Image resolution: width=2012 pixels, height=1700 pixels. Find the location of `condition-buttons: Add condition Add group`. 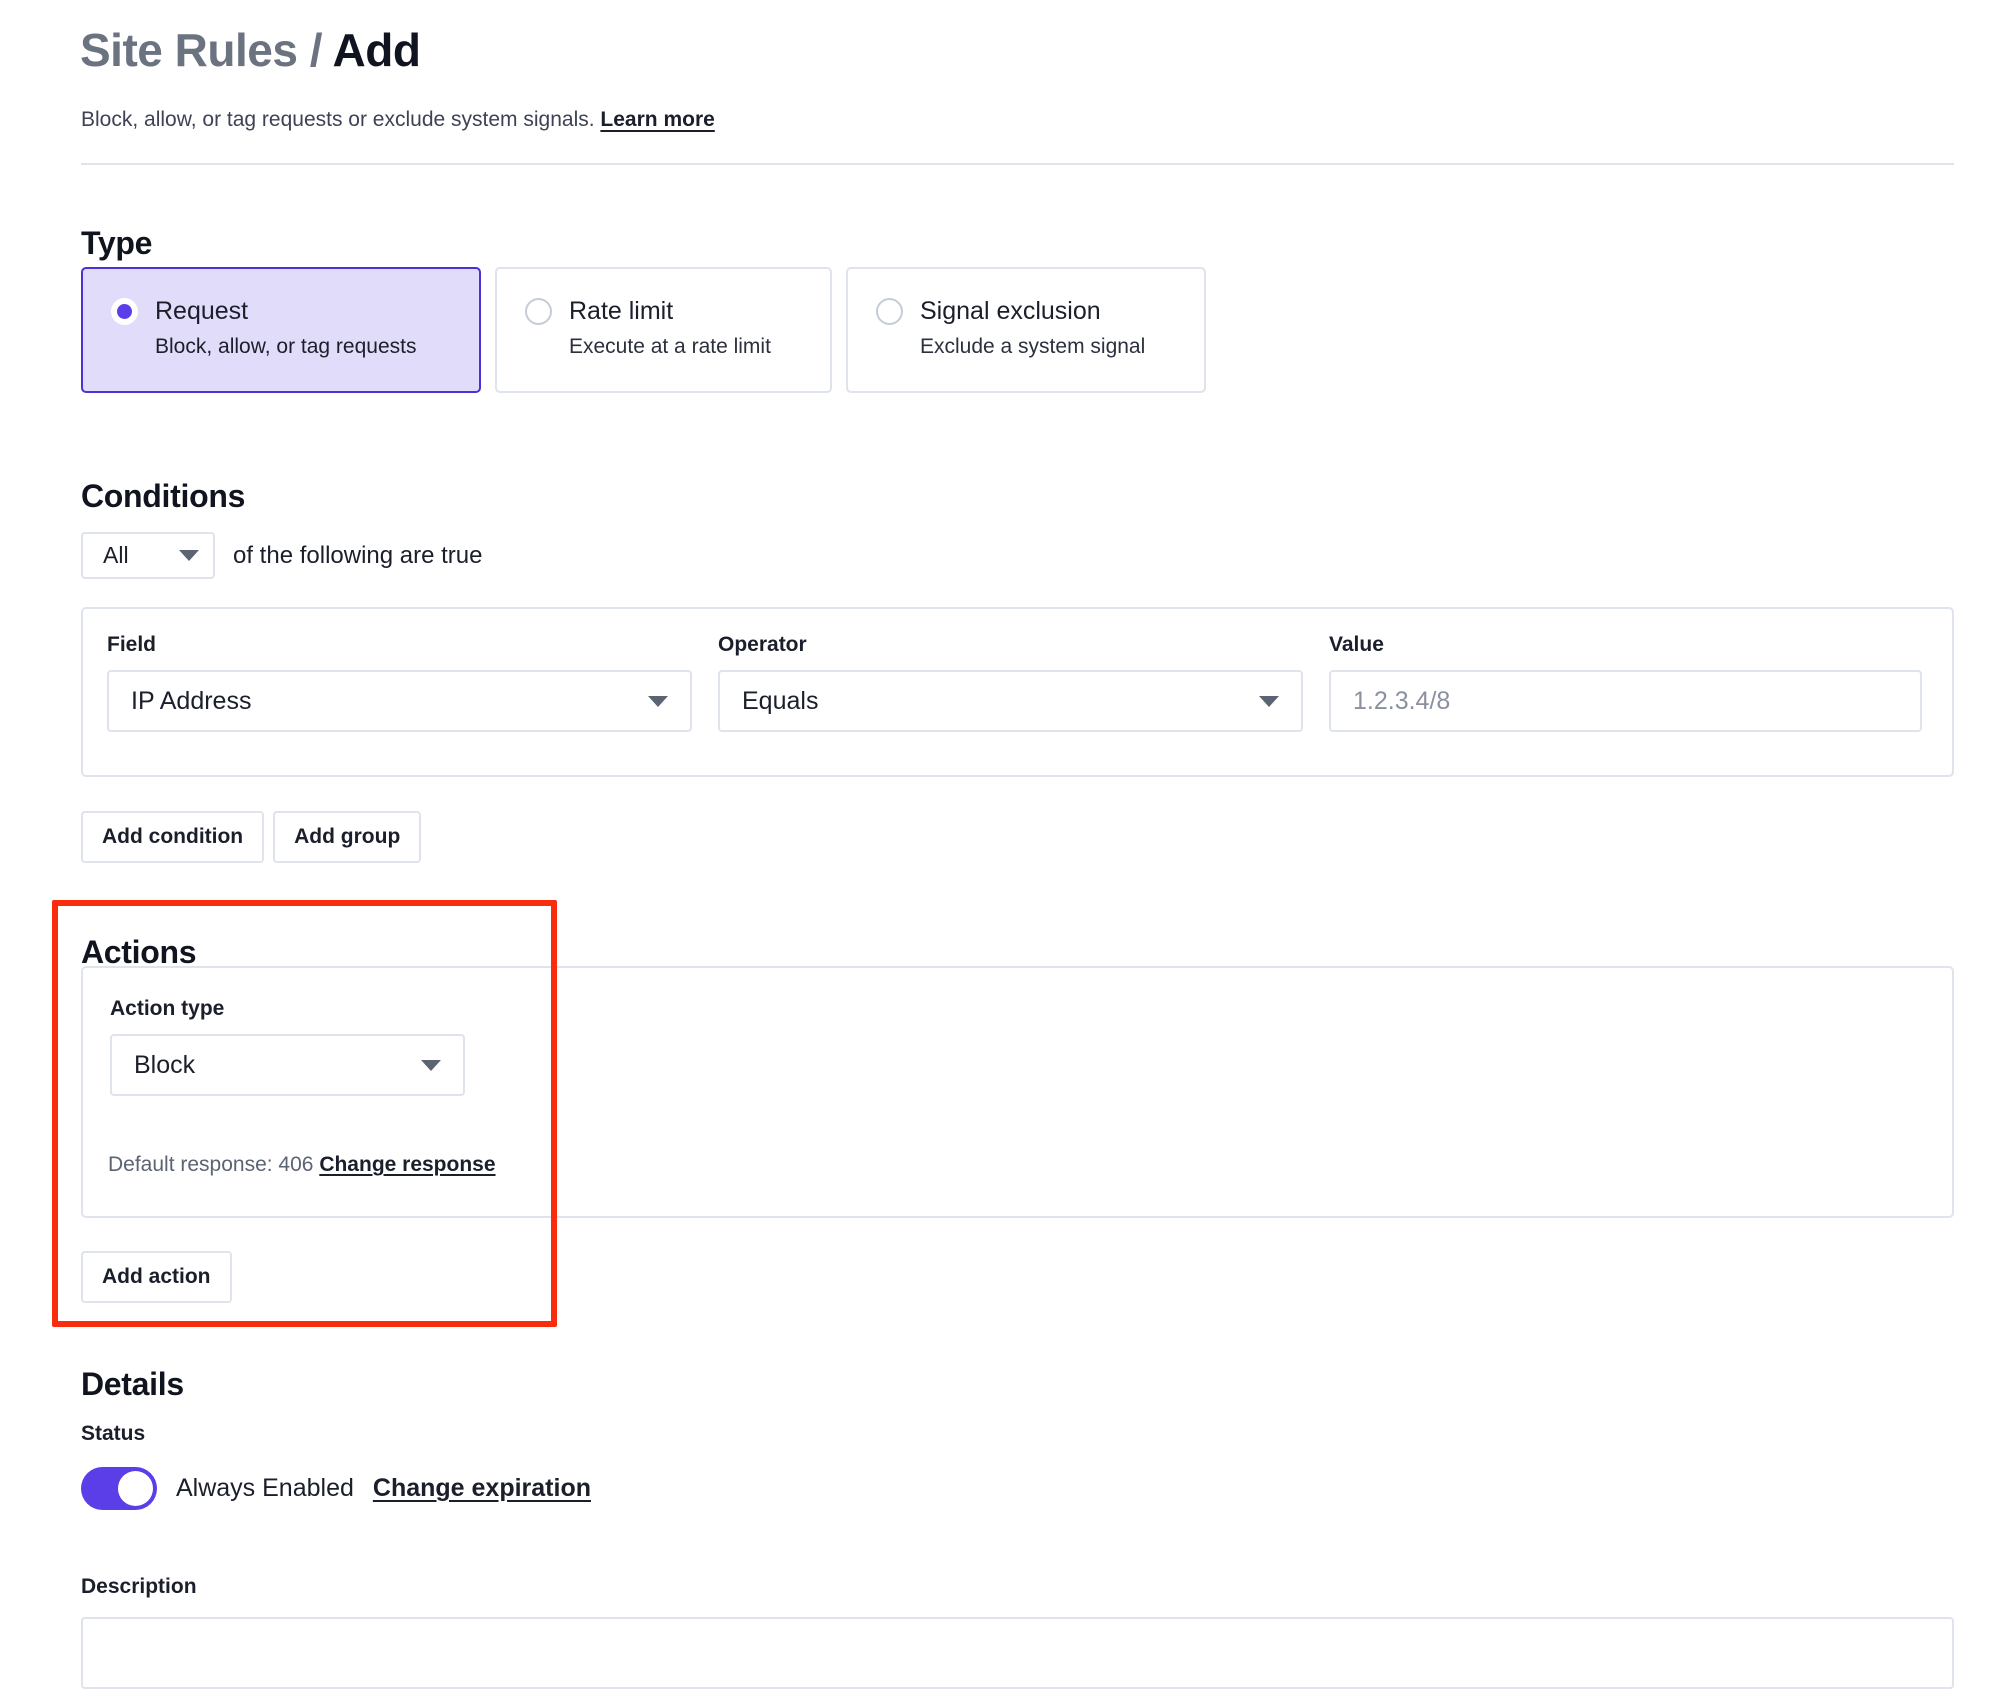

condition-buttons: Add condition Add group is located at coordinates (251, 837).